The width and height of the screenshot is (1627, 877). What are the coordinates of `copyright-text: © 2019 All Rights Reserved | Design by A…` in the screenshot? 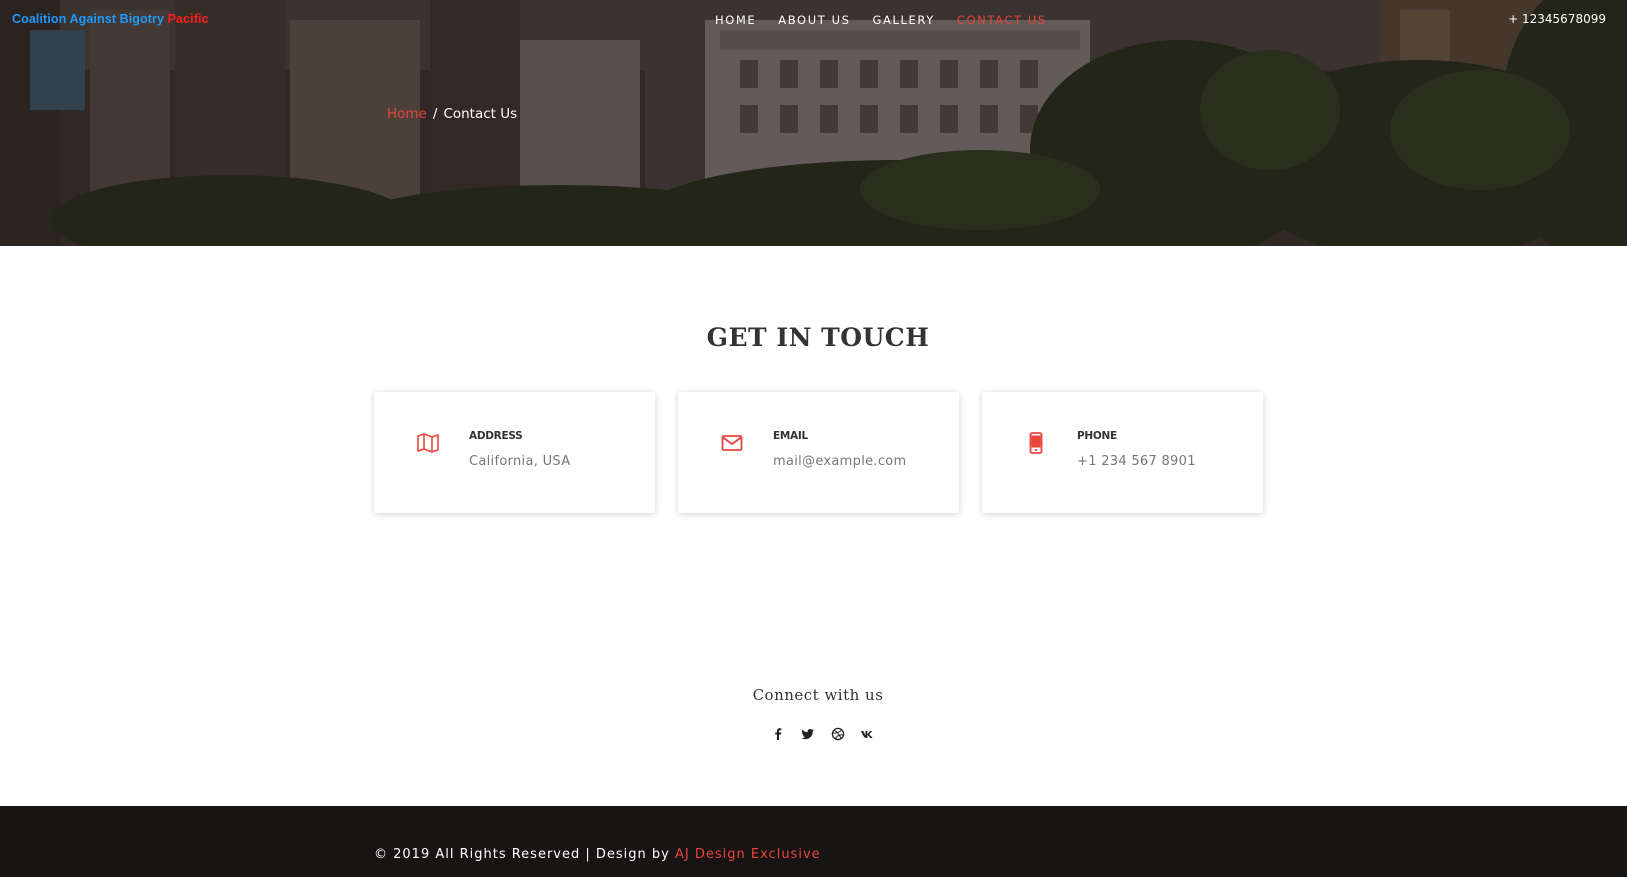 It's located at (597, 854).